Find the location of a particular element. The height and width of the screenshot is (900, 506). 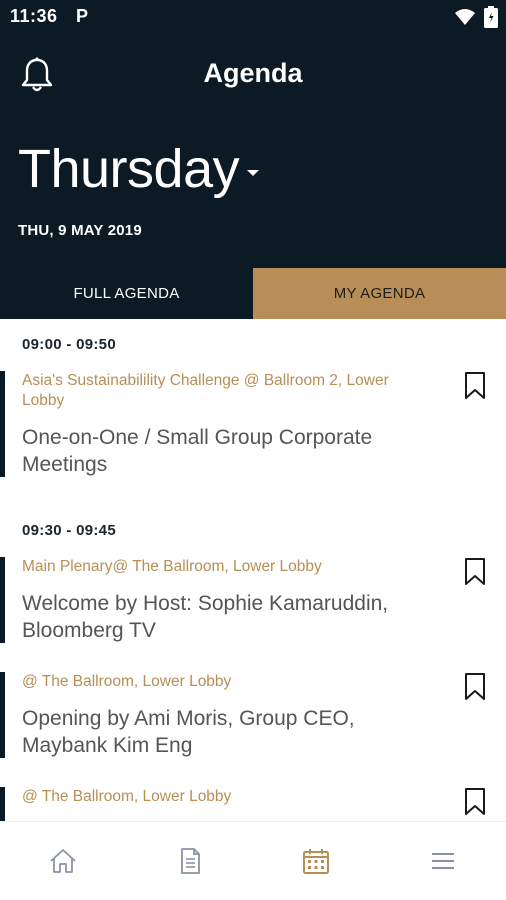

agenda-tabs: FULL AGENDA MY AGENDA is located at coordinates (253, 293).